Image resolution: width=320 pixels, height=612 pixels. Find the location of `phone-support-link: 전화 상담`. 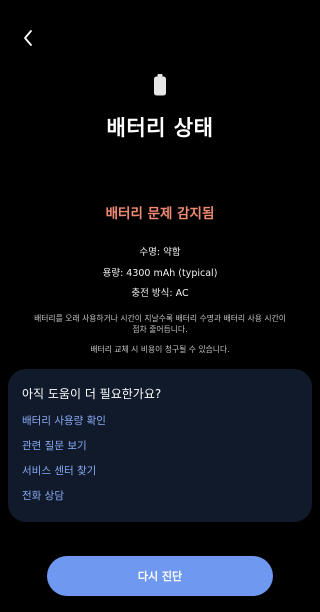

phone-support-link: 전화 상담 is located at coordinates (43, 495).